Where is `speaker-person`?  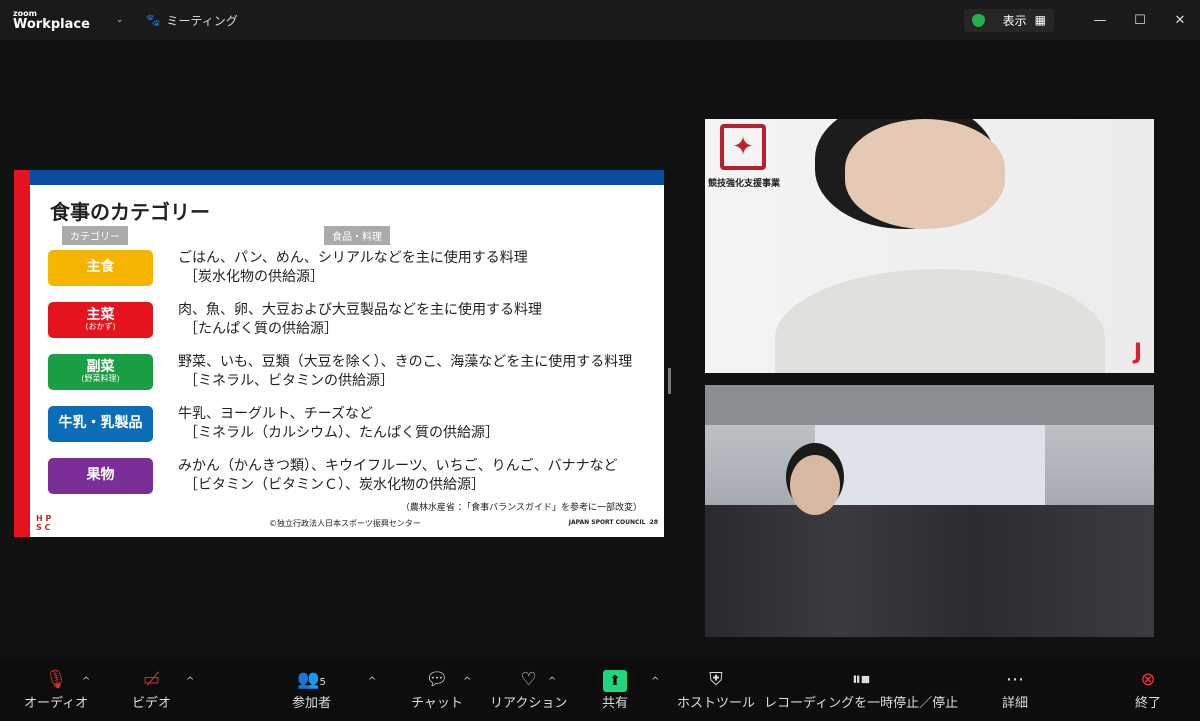 speaker-person is located at coordinates (925, 174).